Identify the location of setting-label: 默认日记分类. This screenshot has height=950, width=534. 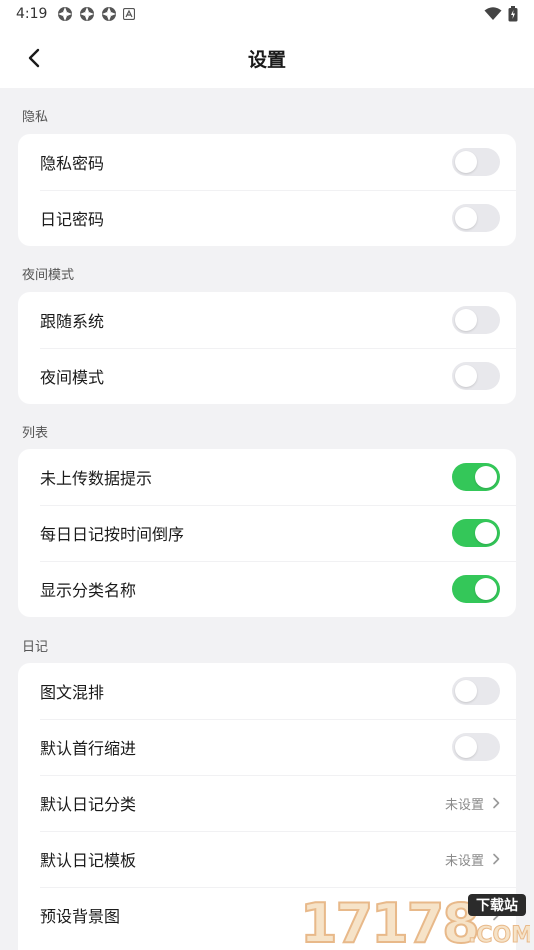
(88, 804).